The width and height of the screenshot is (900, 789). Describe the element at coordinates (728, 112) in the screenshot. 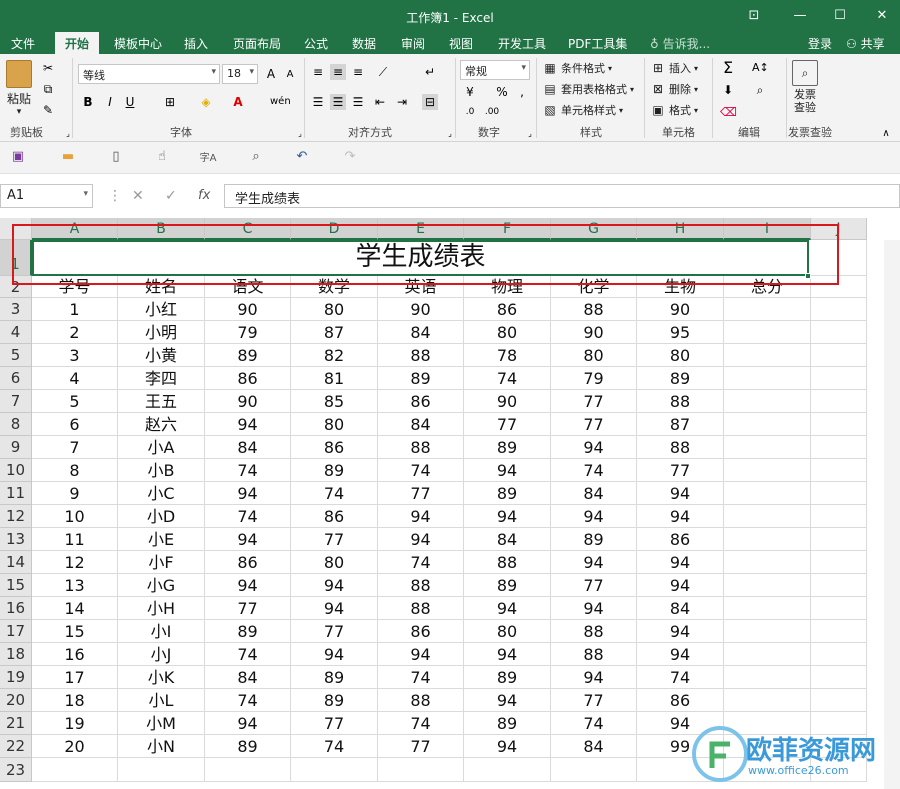

I see `clear-icon: ⌫` at that location.